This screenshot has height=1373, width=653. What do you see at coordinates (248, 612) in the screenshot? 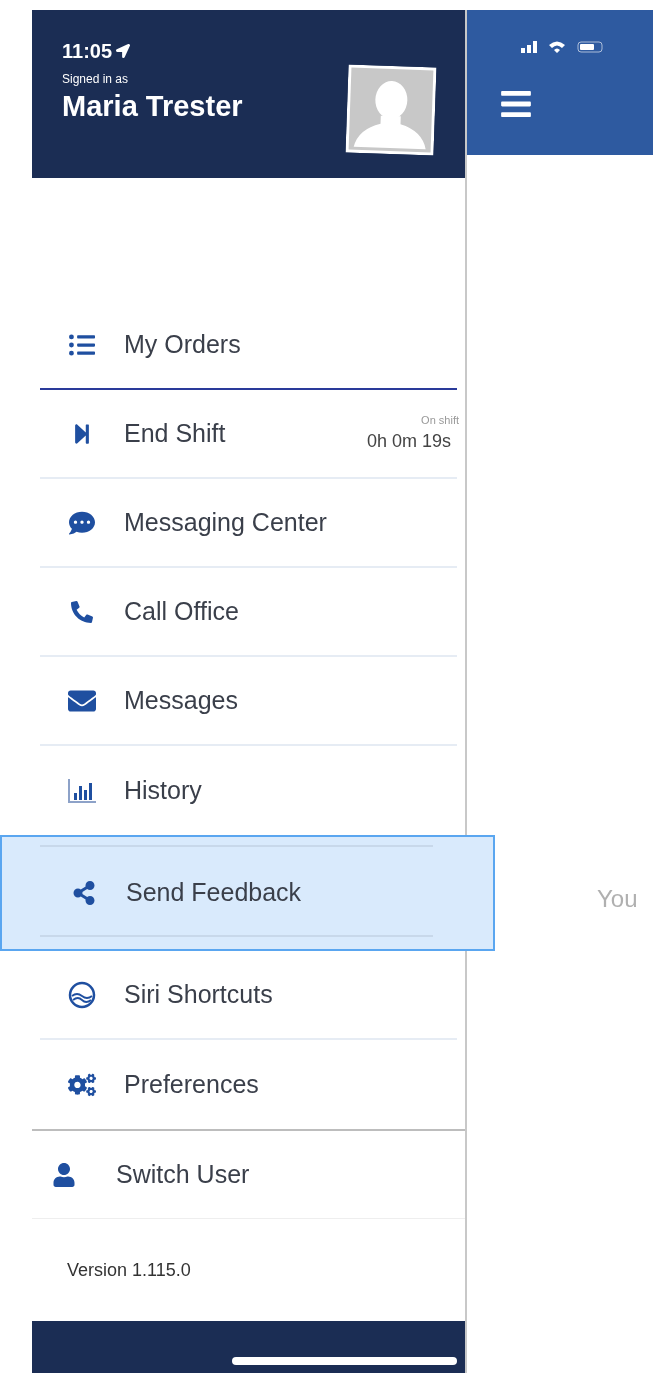
I see `menu-item: Call Office` at bounding box center [248, 612].